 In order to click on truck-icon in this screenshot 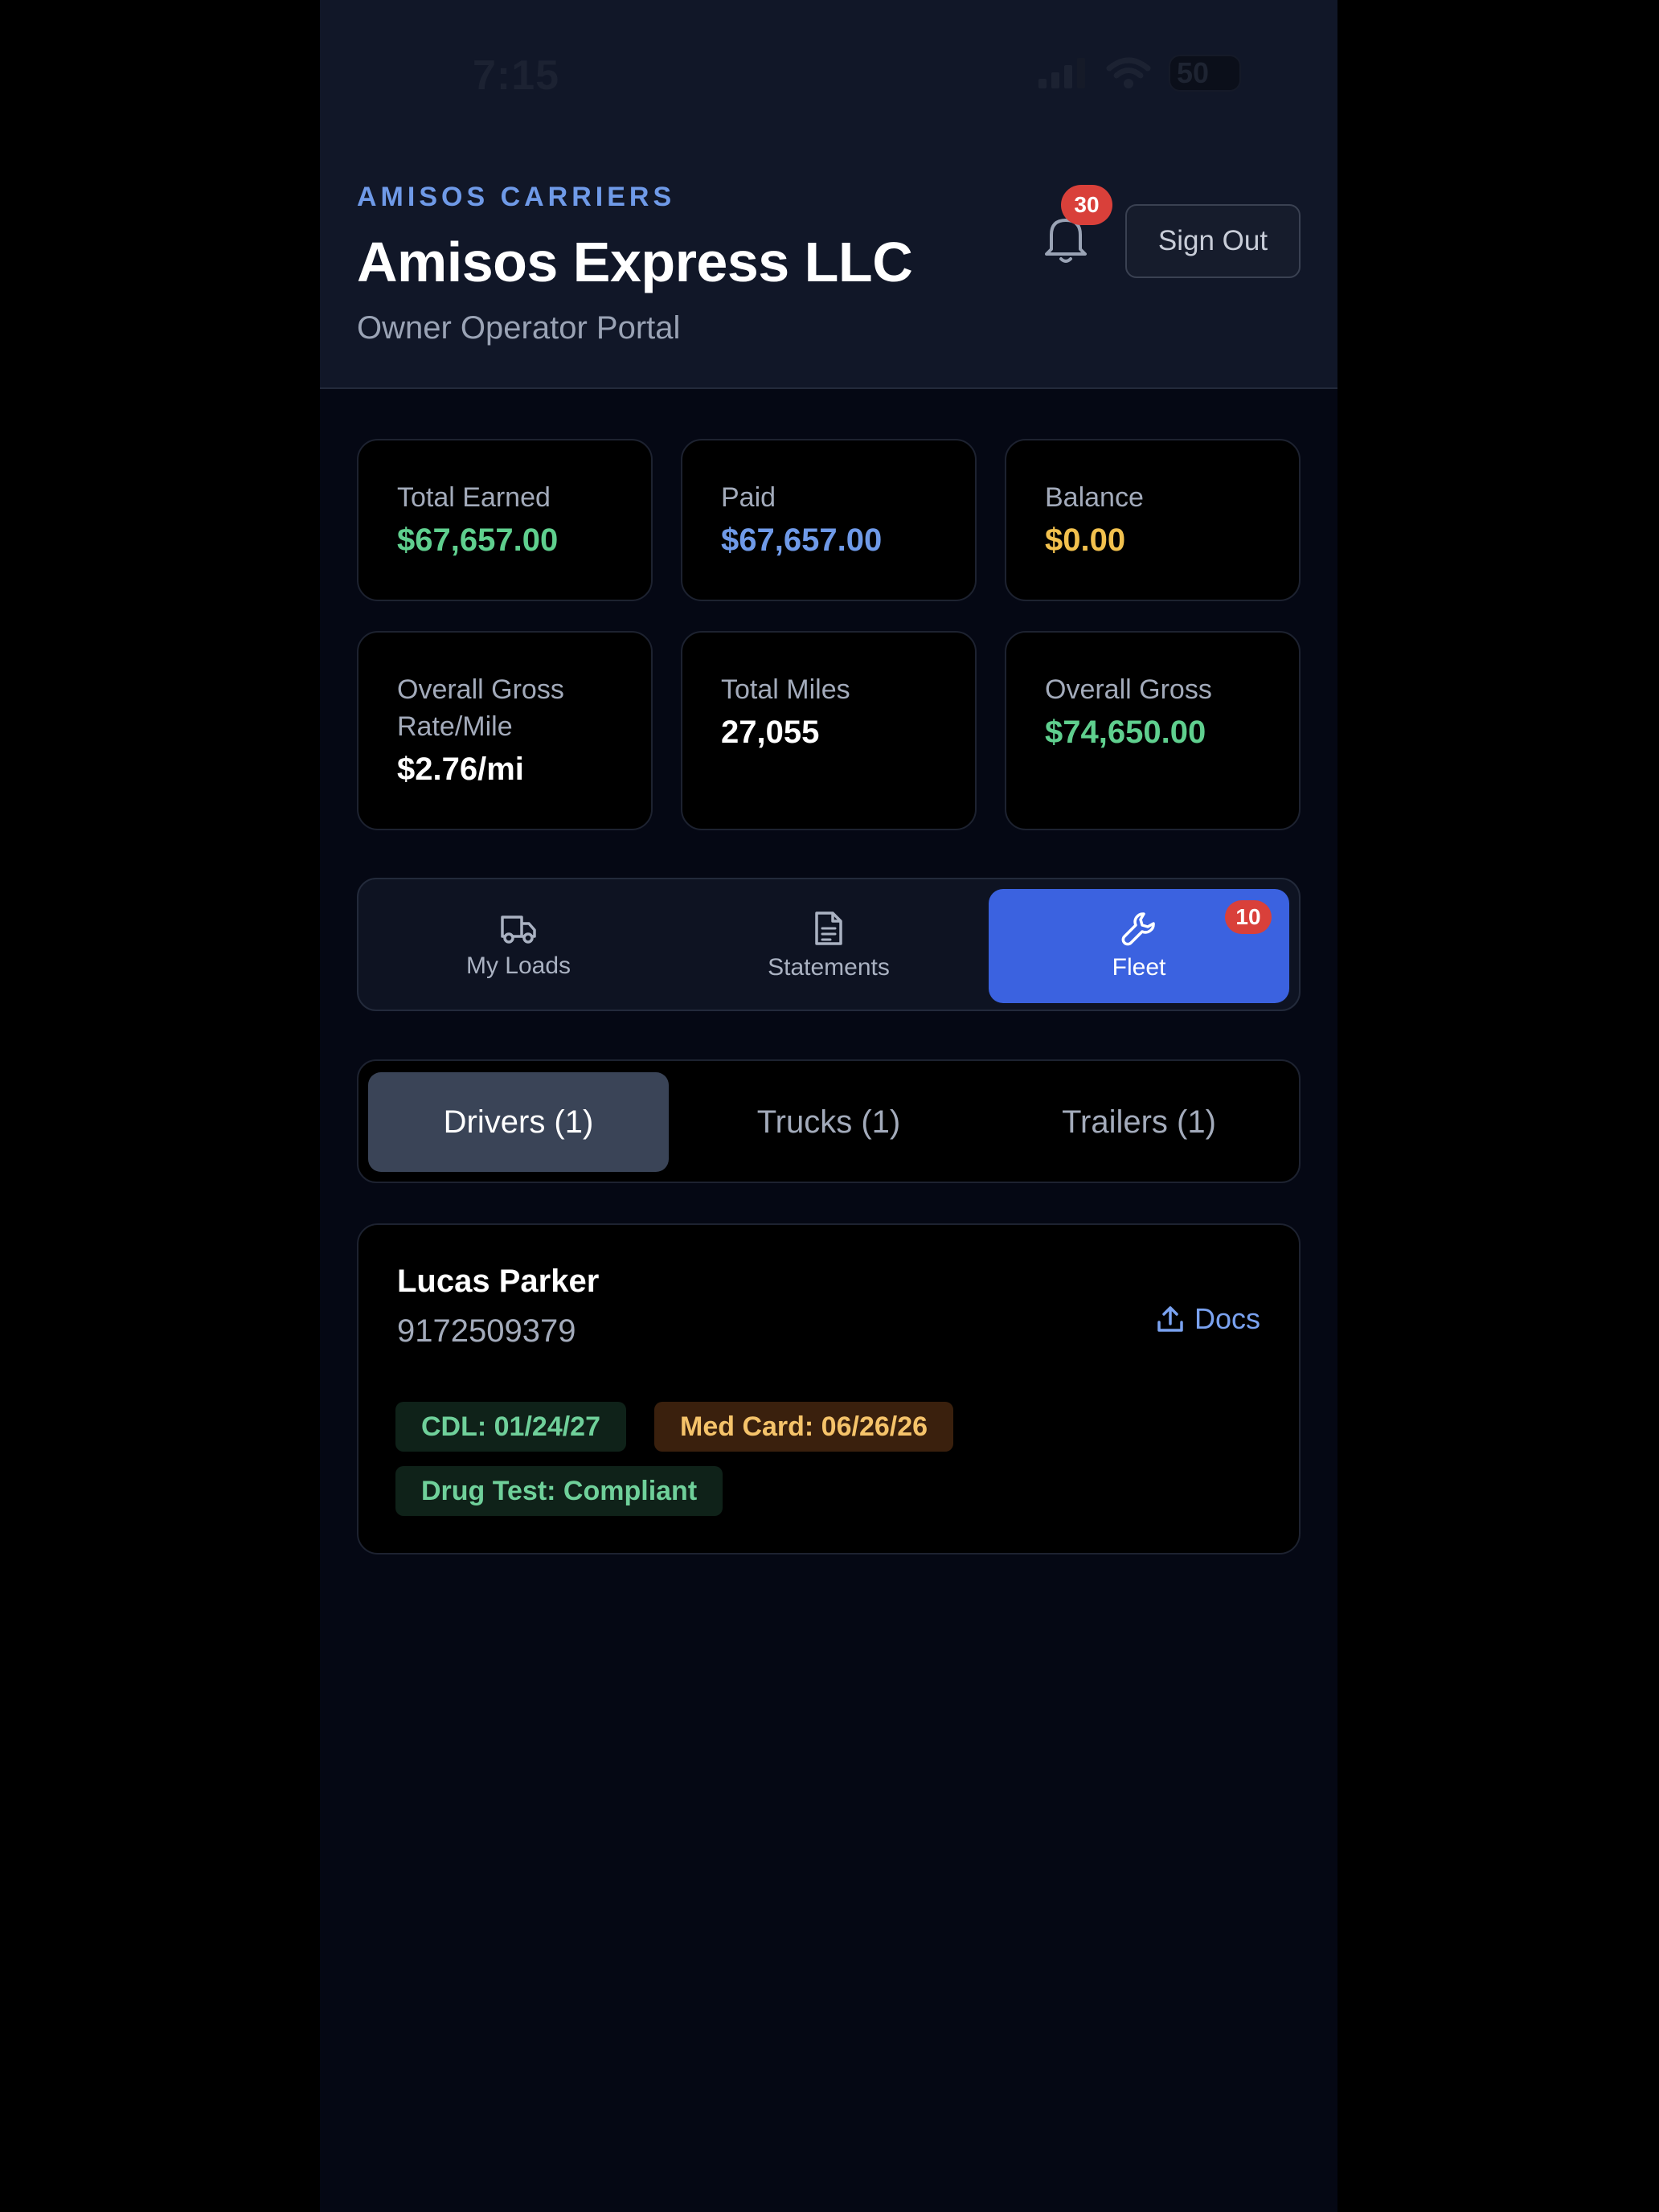, I will do `click(518, 930)`.